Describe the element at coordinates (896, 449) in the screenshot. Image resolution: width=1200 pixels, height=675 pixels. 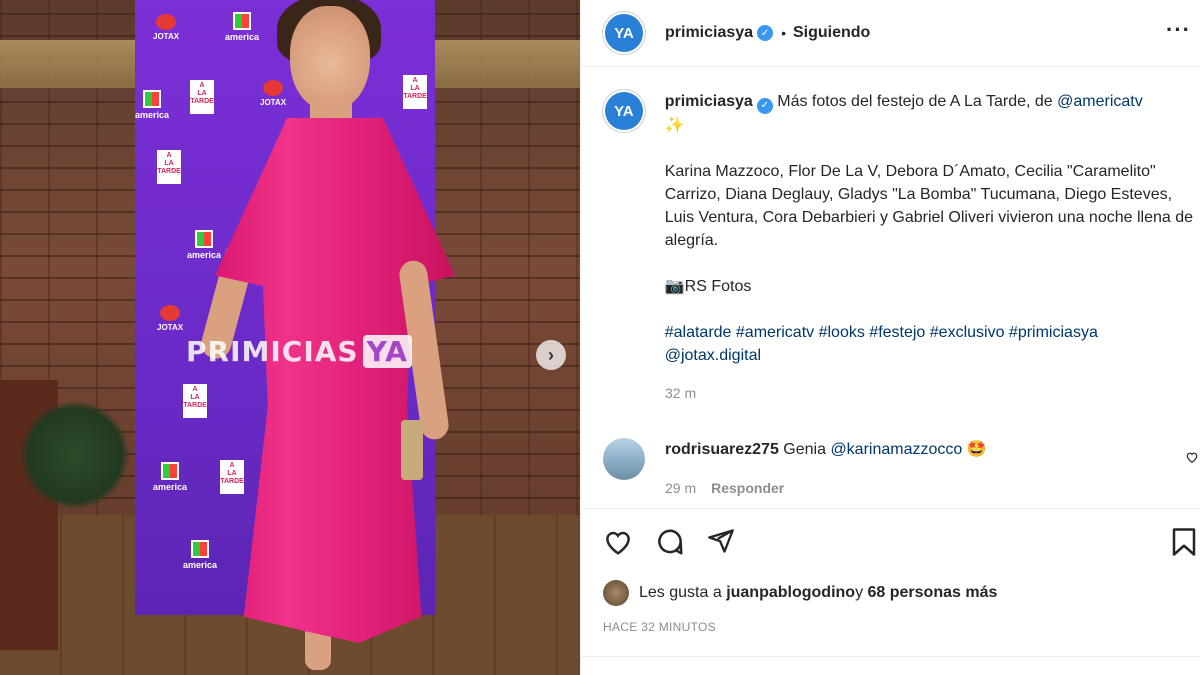
I see `mention-karinamazzocco: @karinamazzocco` at that location.